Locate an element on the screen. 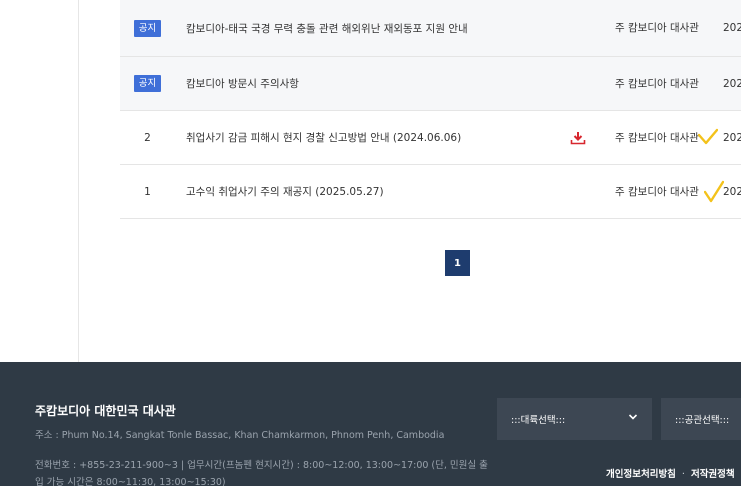  pagination-page-1: 1 is located at coordinates (457, 263).